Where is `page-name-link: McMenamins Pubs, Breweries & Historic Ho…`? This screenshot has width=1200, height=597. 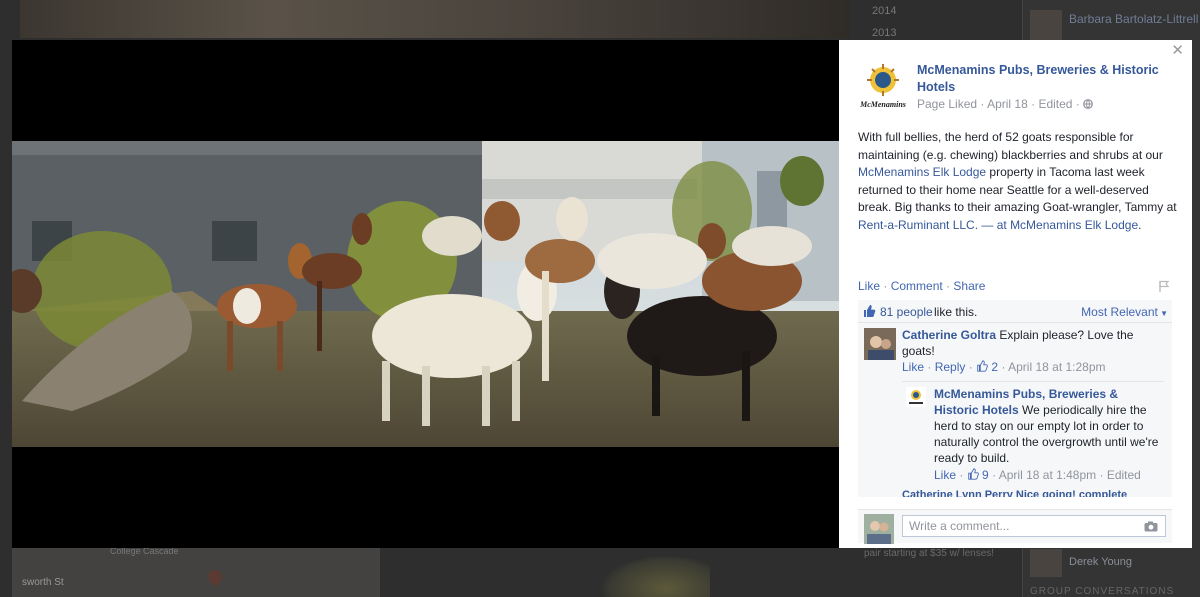 page-name-link: McMenamins Pubs, Breweries & Historic Ho… is located at coordinates (1052, 79).